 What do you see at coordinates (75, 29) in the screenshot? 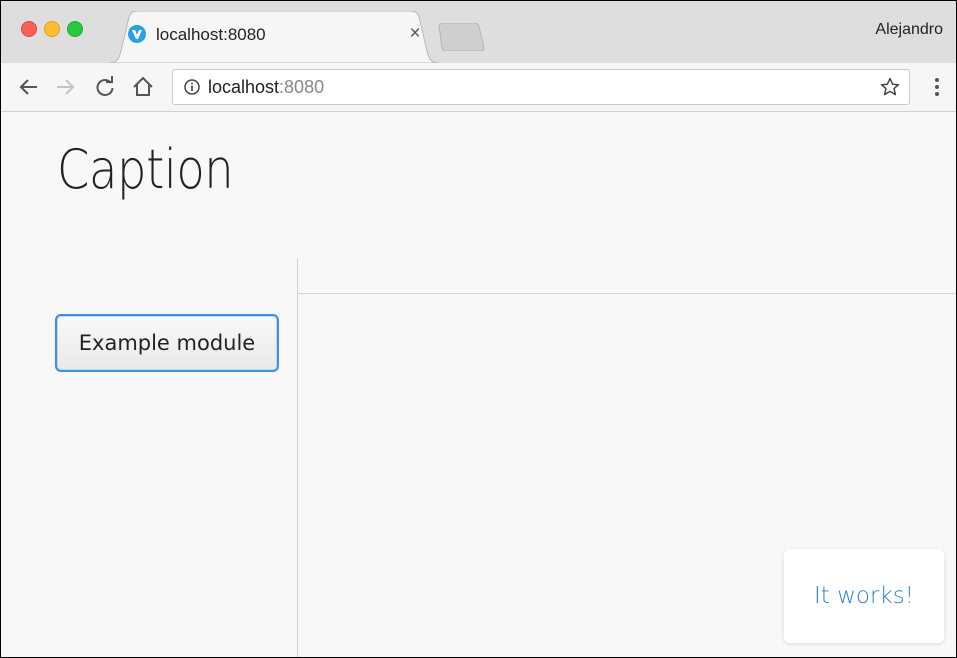
I see `window-maximize-button` at bounding box center [75, 29].